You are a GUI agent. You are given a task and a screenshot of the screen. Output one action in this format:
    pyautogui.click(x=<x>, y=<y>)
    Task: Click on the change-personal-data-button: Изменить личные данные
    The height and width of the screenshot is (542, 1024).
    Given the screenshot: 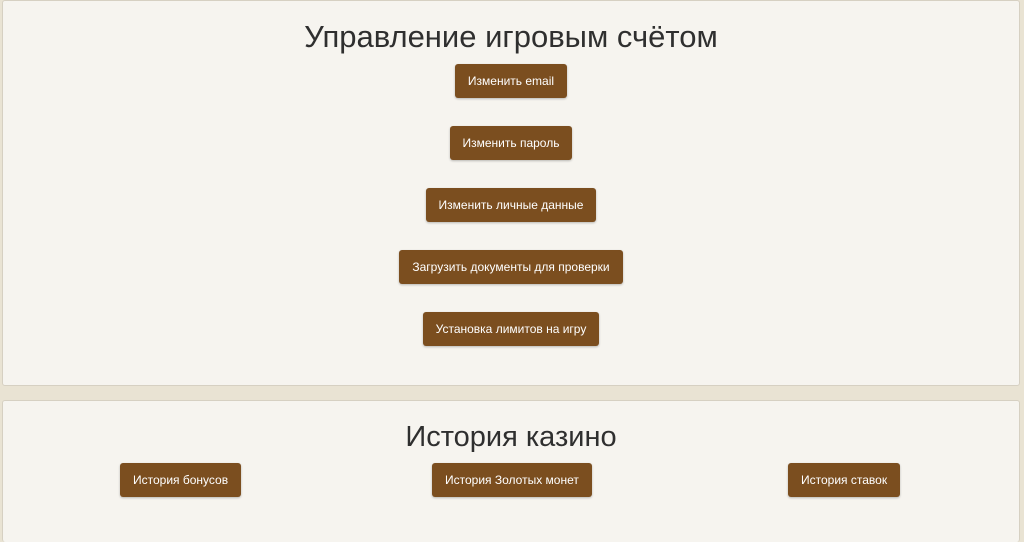 What is the action you would take?
    pyautogui.click(x=511, y=205)
    